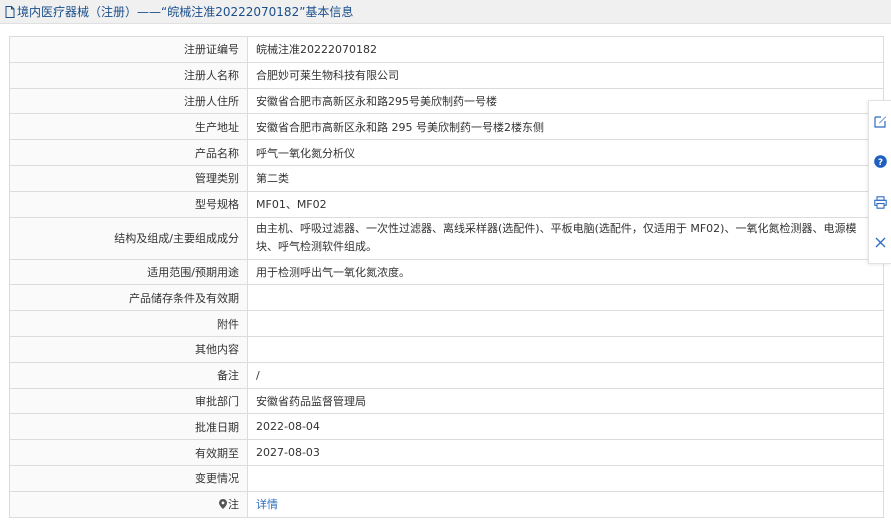 The height and width of the screenshot is (526, 891). What do you see at coordinates (565, 49) in the screenshot?
I see `row-value: 皖械注准20222070182` at bounding box center [565, 49].